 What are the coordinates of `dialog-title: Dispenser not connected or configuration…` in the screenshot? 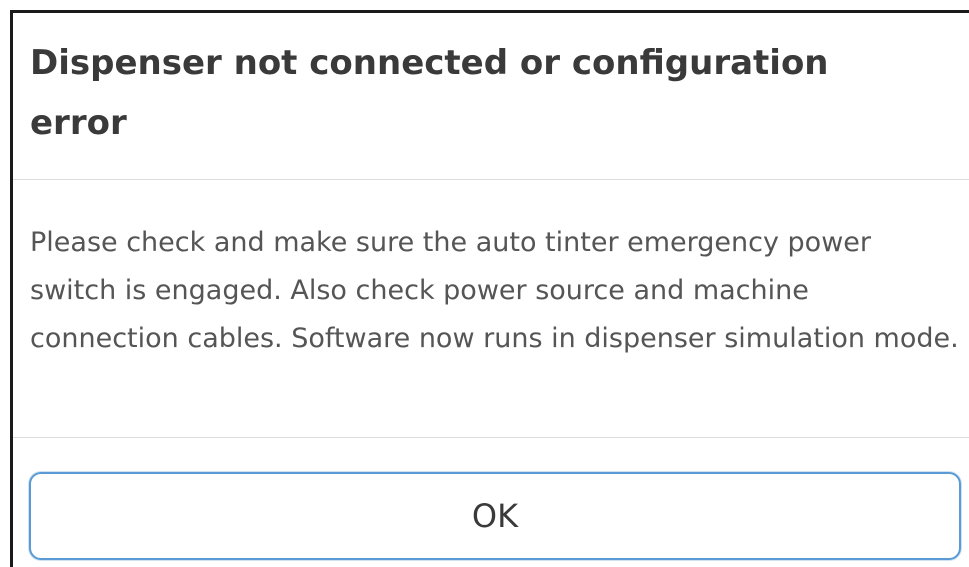 It's located at (429, 93).